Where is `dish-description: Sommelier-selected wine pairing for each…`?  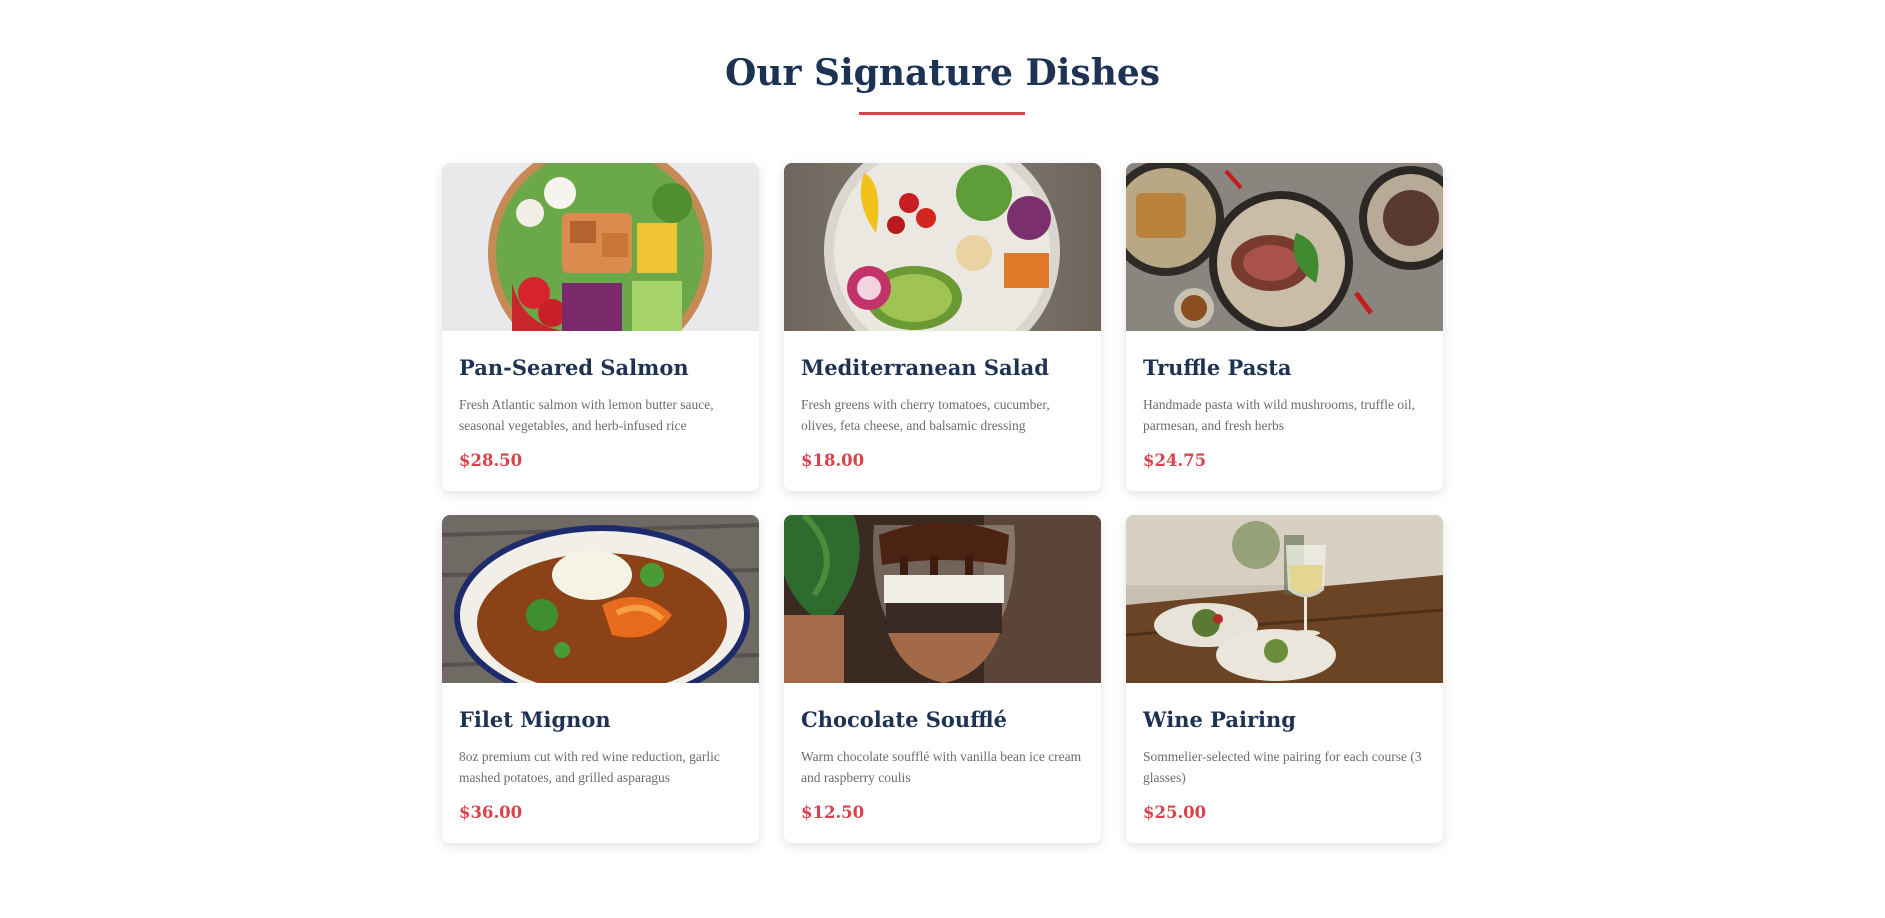
dish-description: Sommelier-selected wine pairing for each… is located at coordinates (1282, 767).